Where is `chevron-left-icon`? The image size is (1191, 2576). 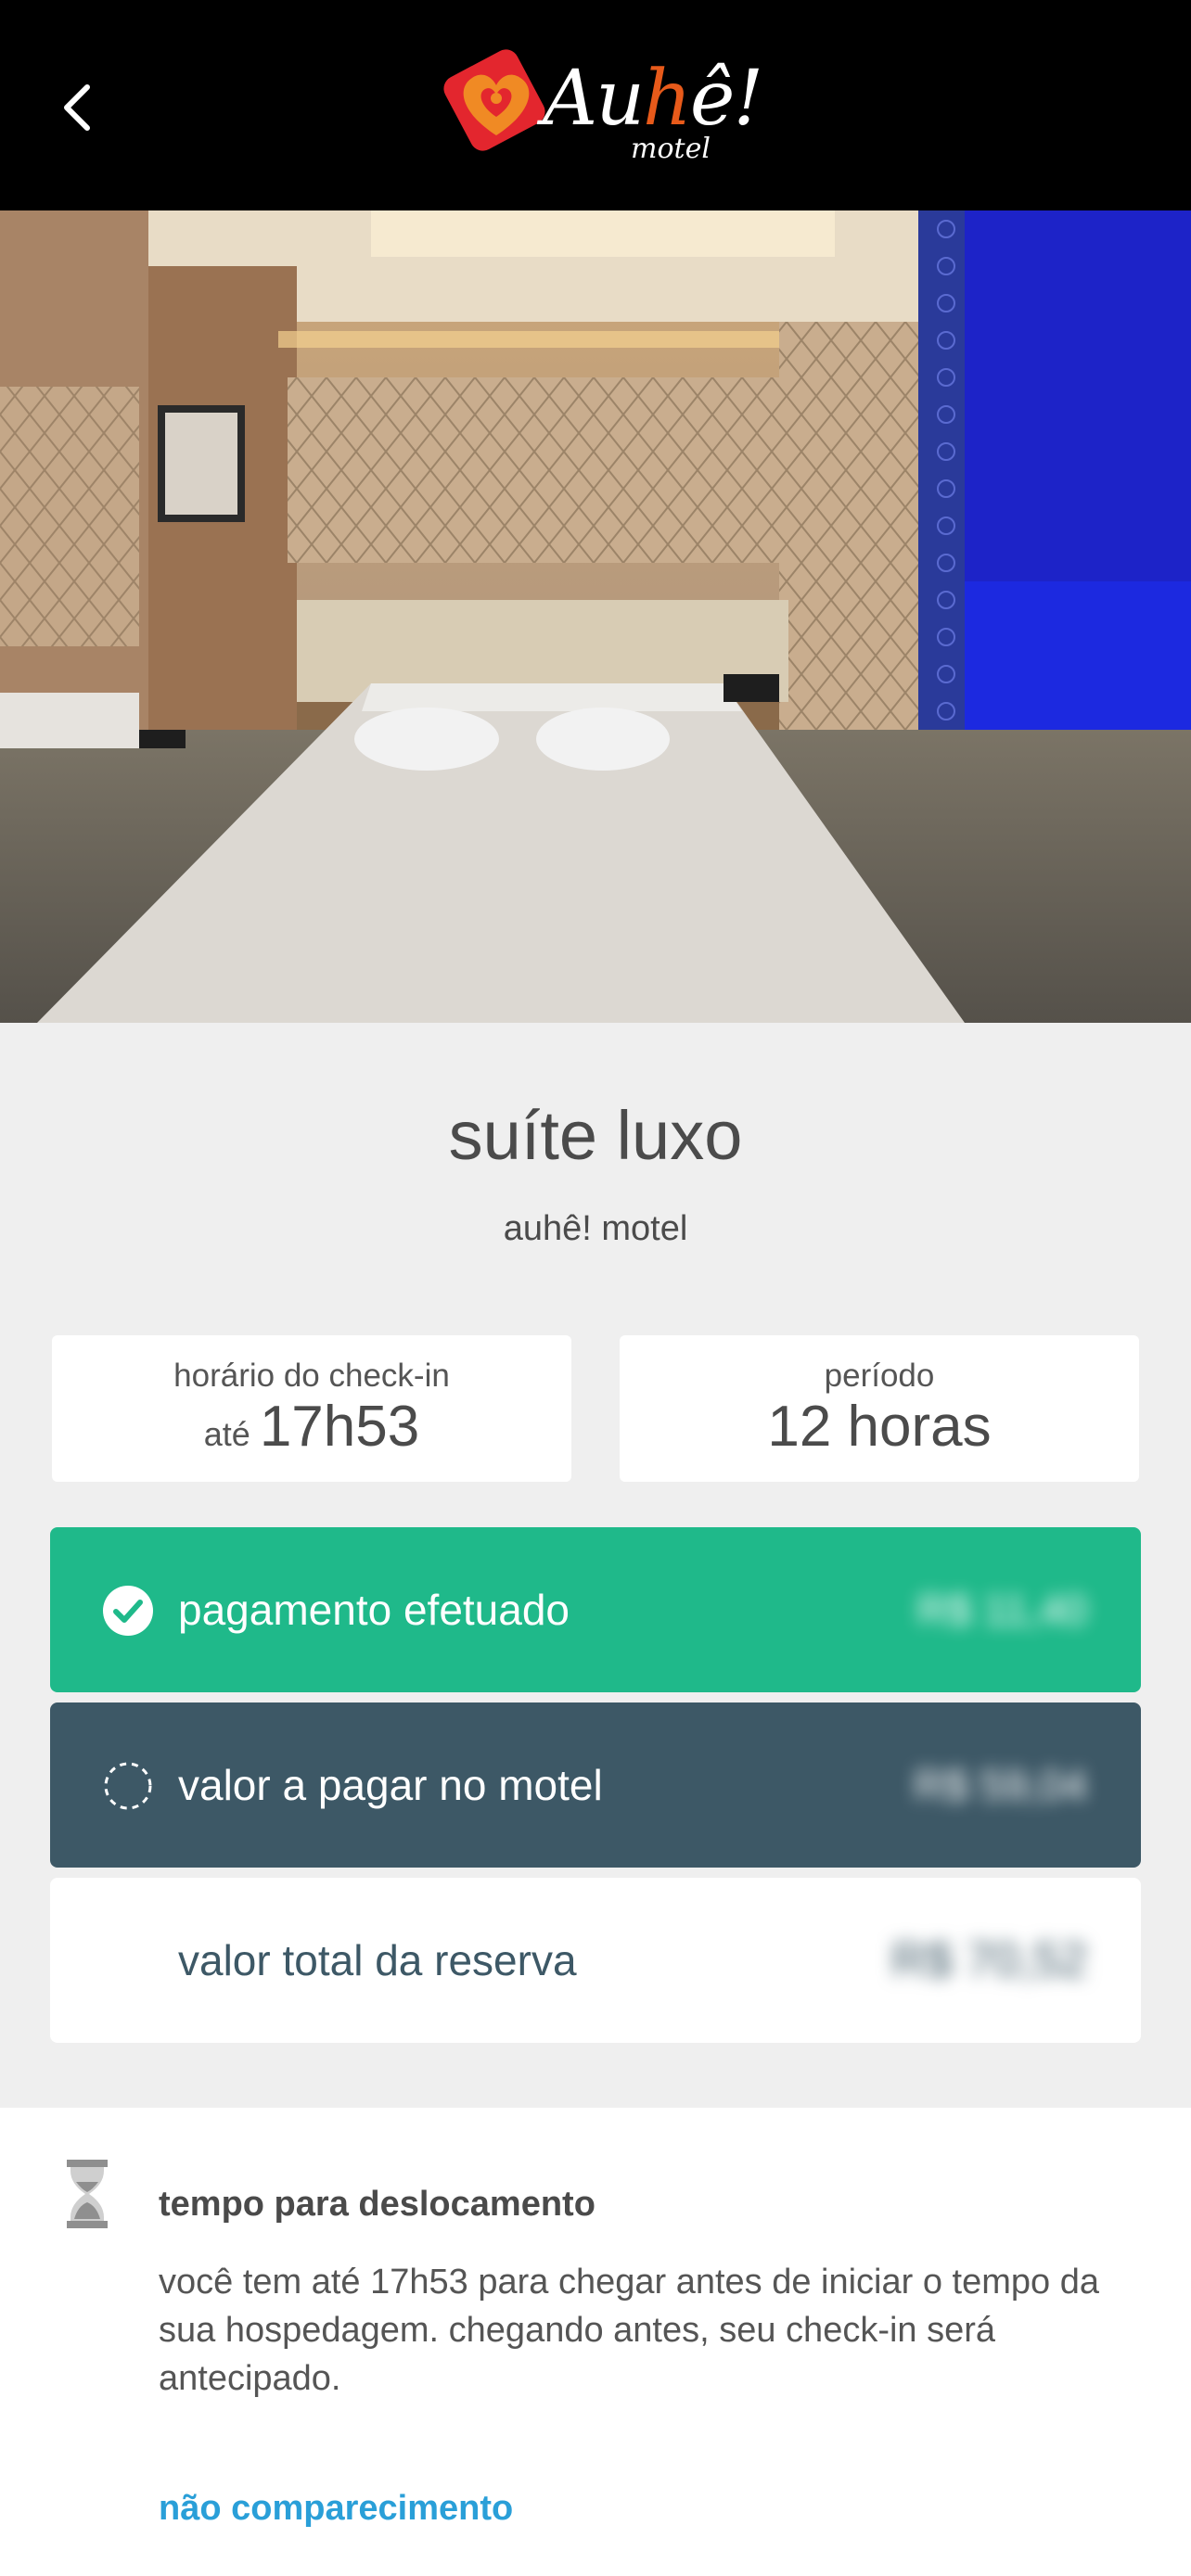
chevron-left-icon is located at coordinates (77, 107).